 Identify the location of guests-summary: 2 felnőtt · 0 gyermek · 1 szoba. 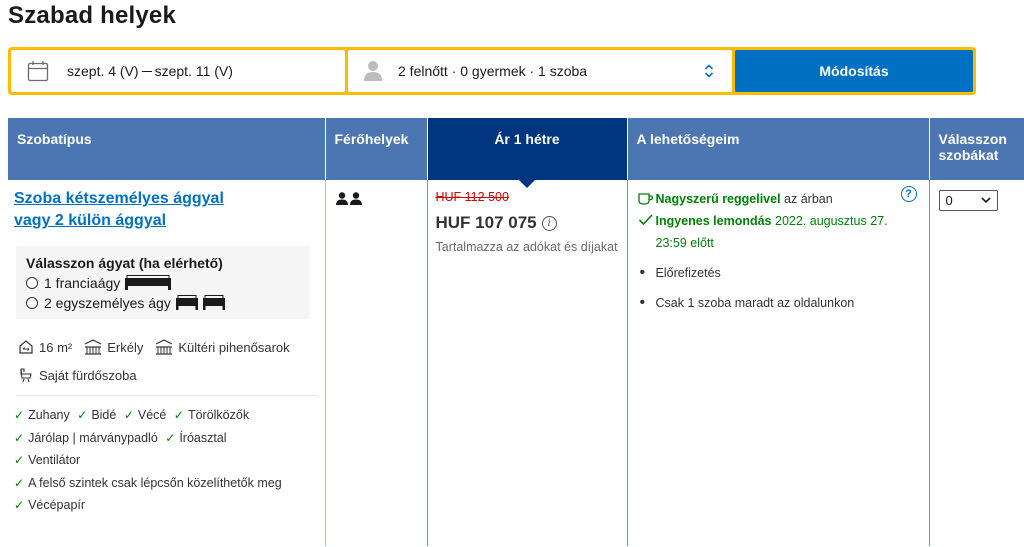
(493, 71).